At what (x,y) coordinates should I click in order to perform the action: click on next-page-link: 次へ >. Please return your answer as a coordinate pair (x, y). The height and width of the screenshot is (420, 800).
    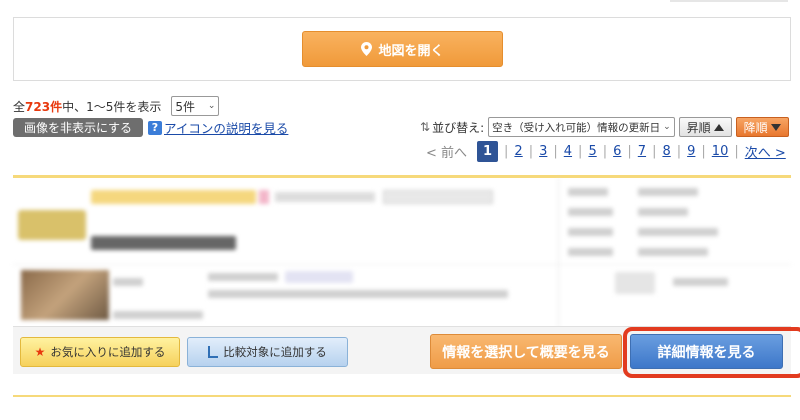
    Looking at the image, I should click on (765, 151).